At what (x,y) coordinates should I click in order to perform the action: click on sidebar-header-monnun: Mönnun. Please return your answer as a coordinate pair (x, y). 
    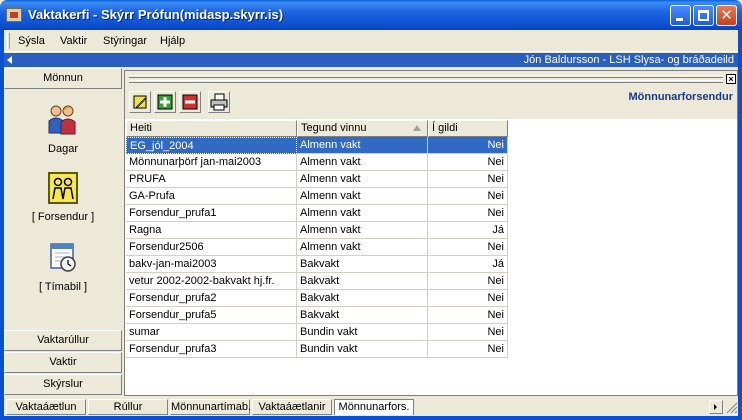
    Looking at the image, I should click on (63, 78).